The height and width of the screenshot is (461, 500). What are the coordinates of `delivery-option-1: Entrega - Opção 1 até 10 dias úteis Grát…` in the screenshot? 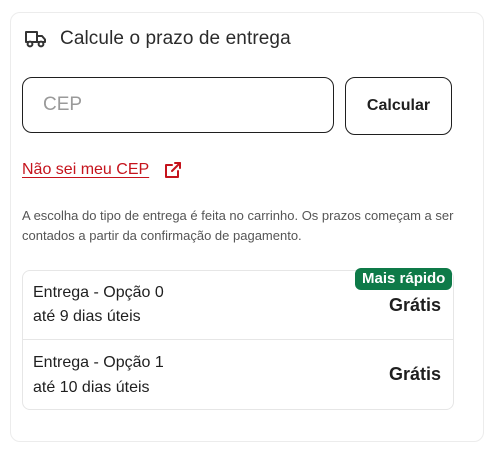 It's located at (238, 374).